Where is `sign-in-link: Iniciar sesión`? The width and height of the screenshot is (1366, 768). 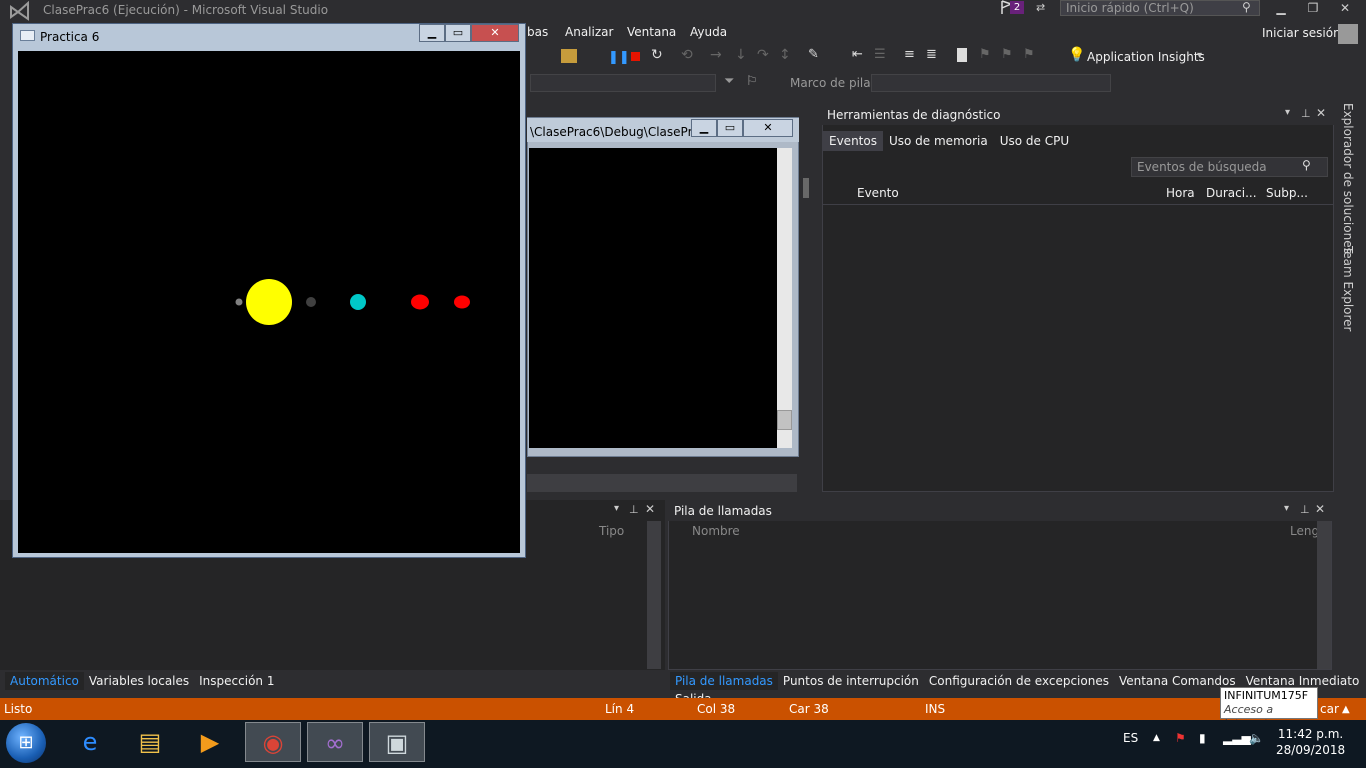 sign-in-link: Iniciar sesión is located at coordinates (1301, 33).